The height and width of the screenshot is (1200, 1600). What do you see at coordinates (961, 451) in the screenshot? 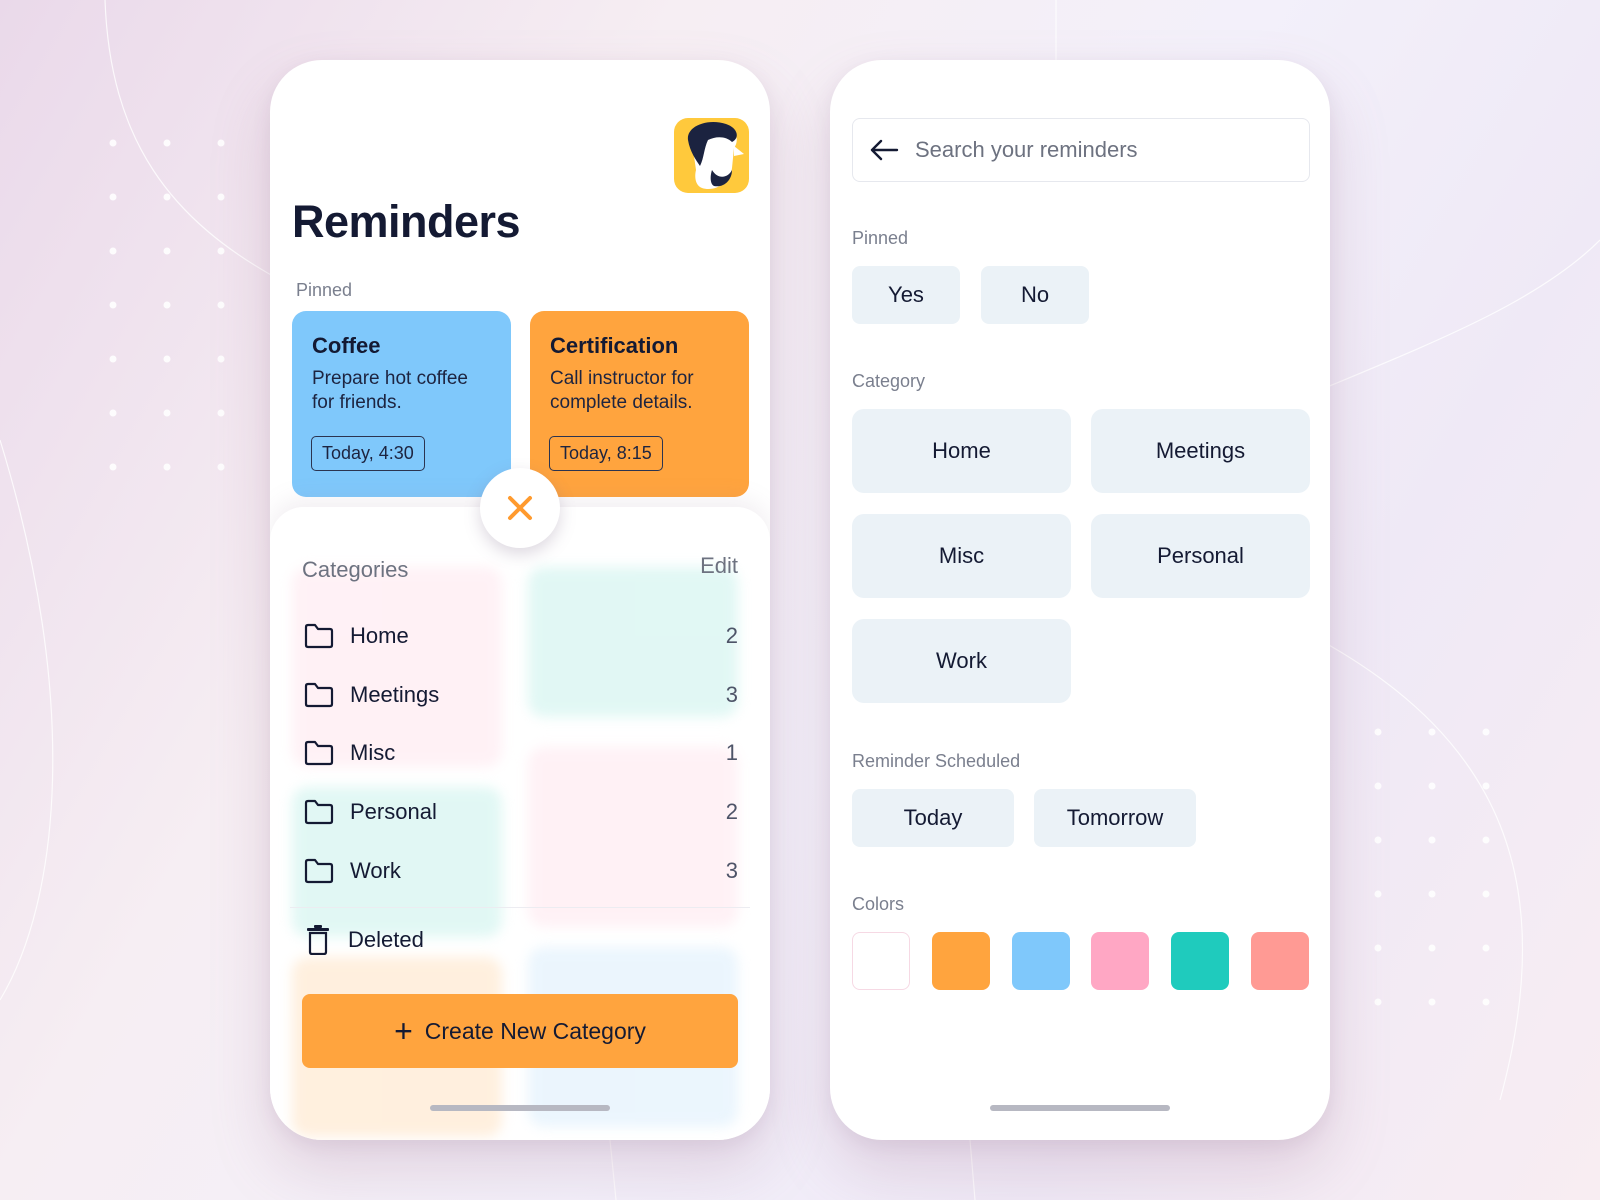
I see `category-chip-home: Home` at bounding box center [961, 451].